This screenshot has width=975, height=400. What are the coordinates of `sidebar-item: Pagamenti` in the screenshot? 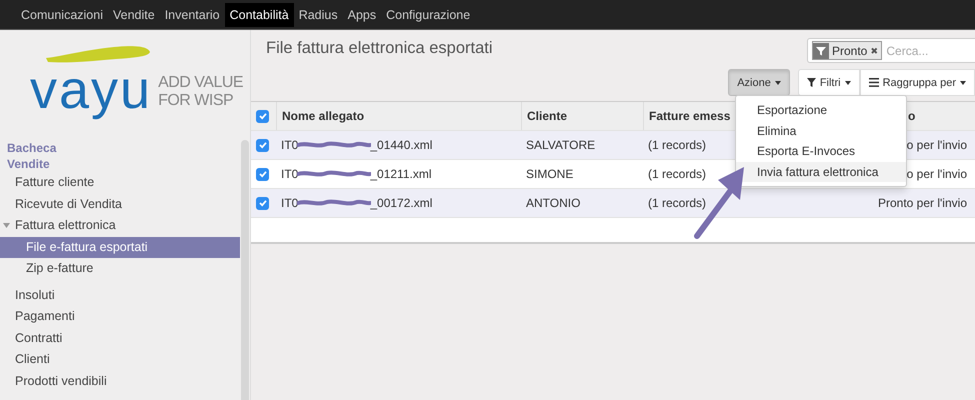 It's located at (120, 317).